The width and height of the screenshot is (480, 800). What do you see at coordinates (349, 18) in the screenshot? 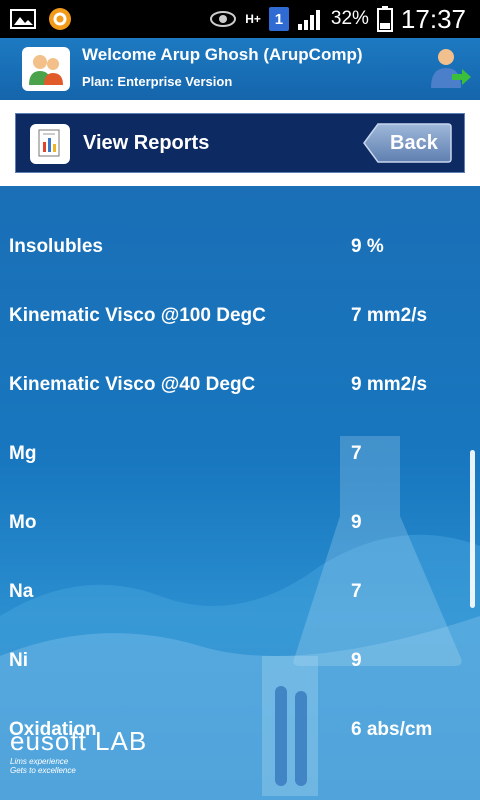
I see `battery-percent: 32%` at bounding box center [349, 18].